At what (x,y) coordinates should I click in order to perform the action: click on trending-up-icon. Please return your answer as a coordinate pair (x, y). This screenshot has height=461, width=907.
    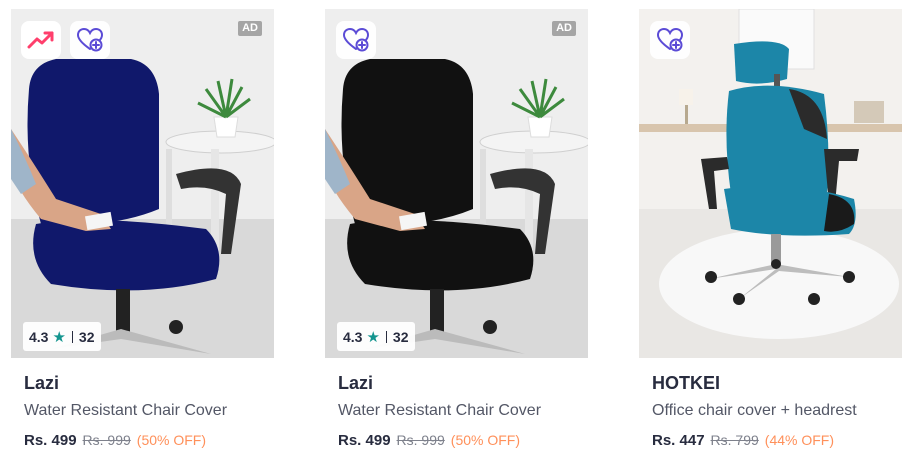
    Looking at the image, I should click on (40, 40).